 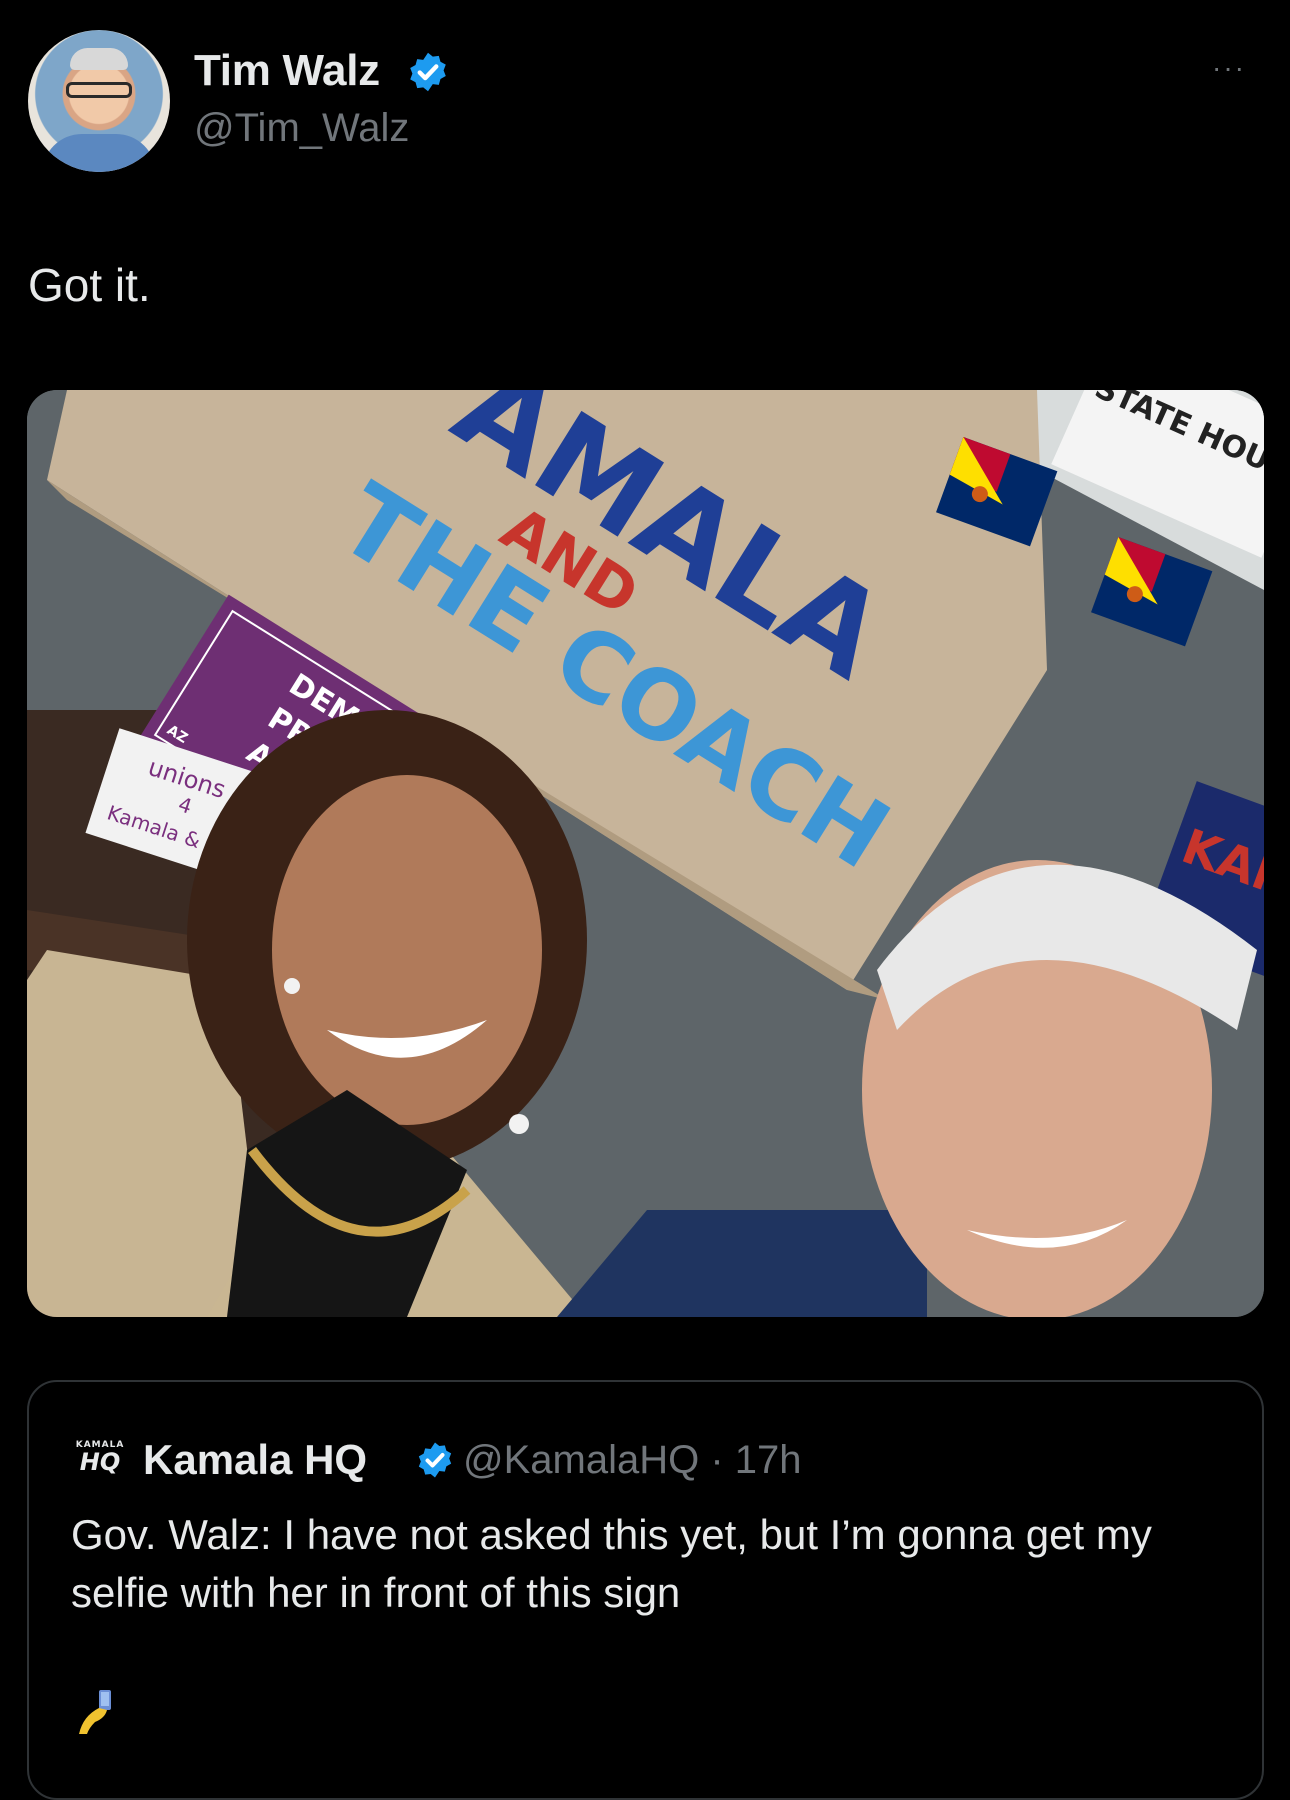 What do you see at coordinates (287, 71) in the screenshot?
I see `author-name: Tim Walz` at bounding box center [287, 71].